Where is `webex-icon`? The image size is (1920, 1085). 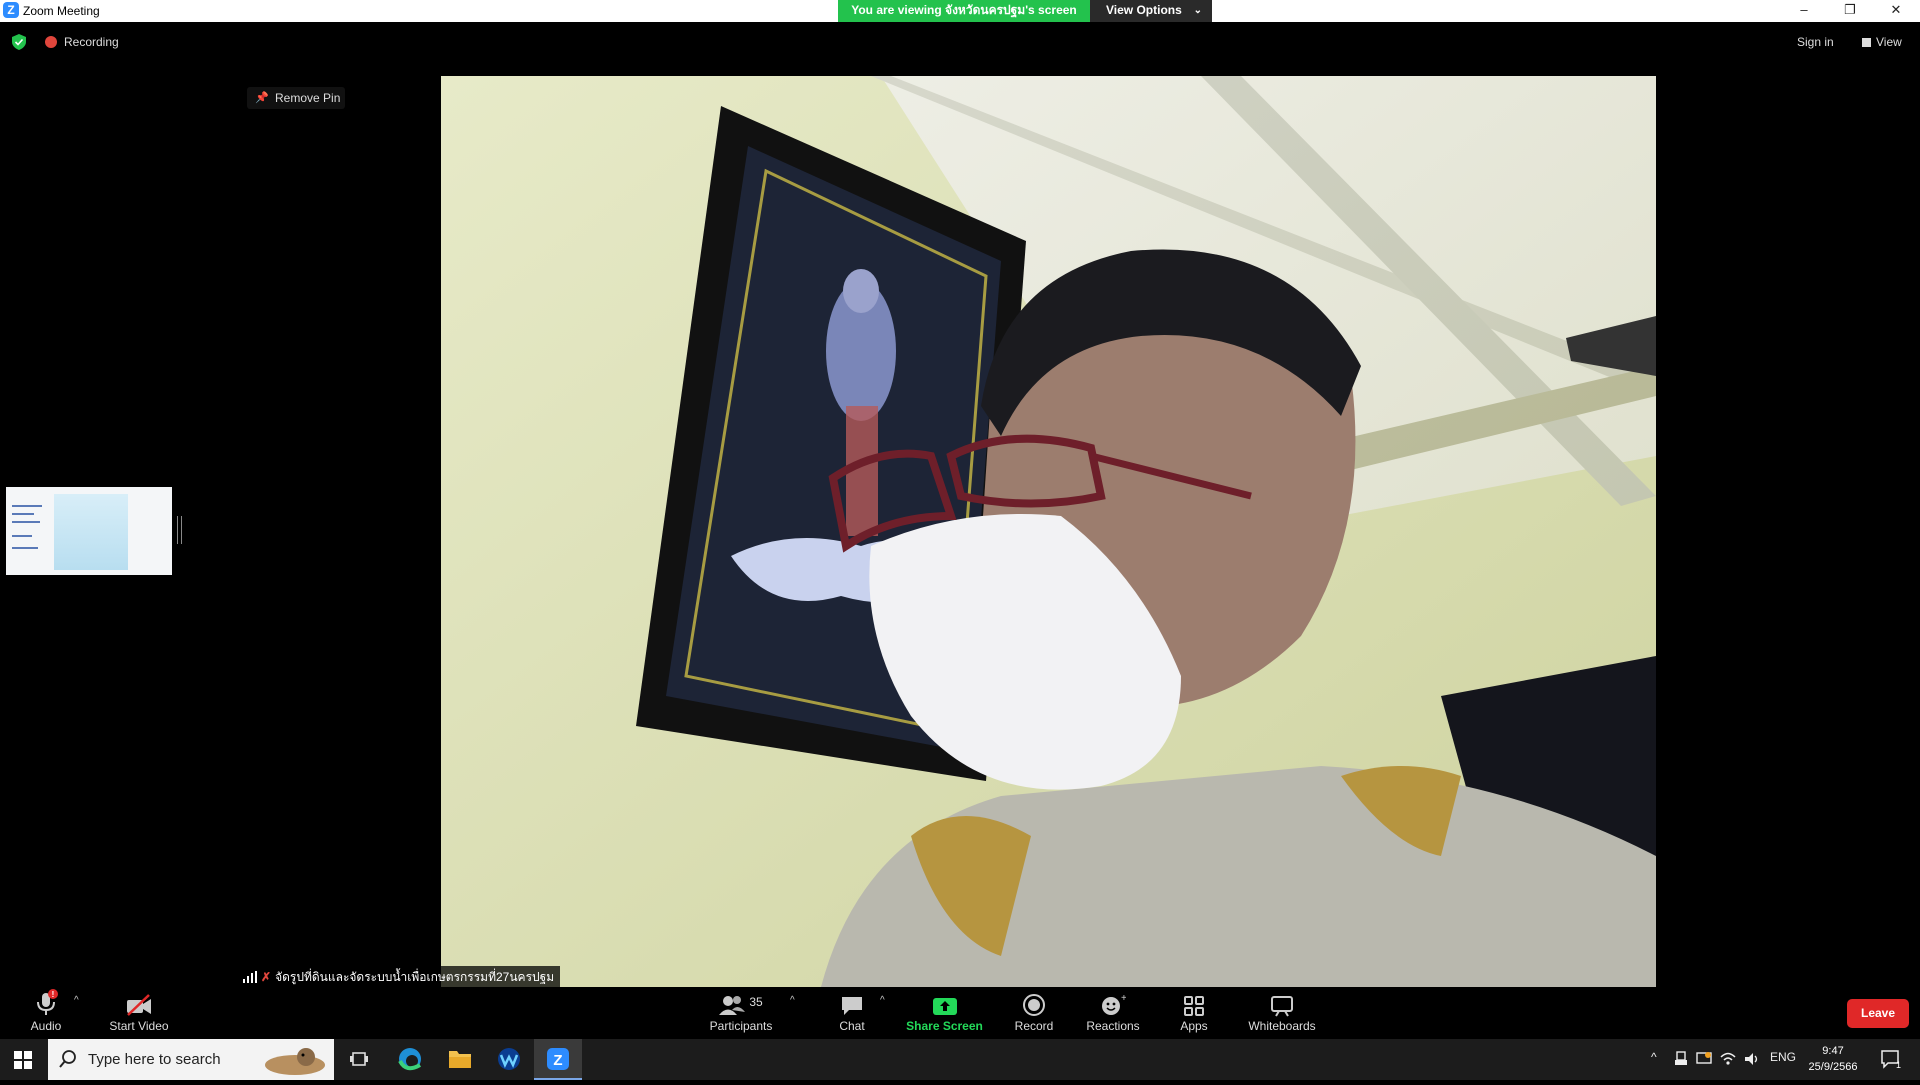
webex-icon is located at coordinates (509, 1059).